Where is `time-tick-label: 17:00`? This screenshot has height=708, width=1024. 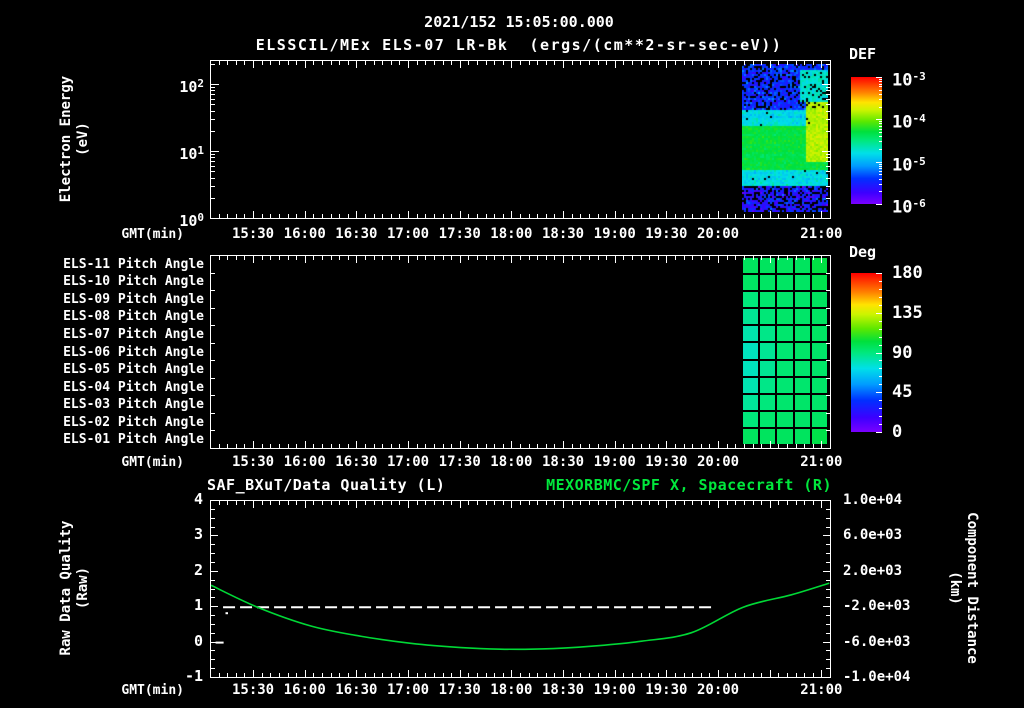
time-tick-label: 17:00 is located at coordinates (408, 234).